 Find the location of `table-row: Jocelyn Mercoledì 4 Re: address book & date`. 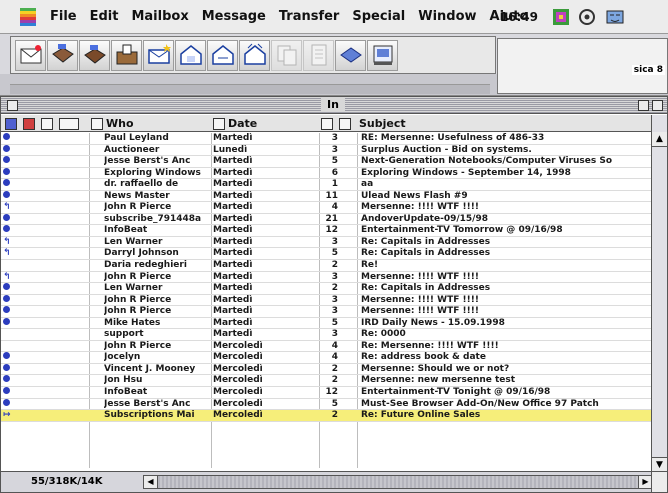

table-row: Jocelyn Mercoledì 4 Re: address book & date is located at coordinates (326, 358).